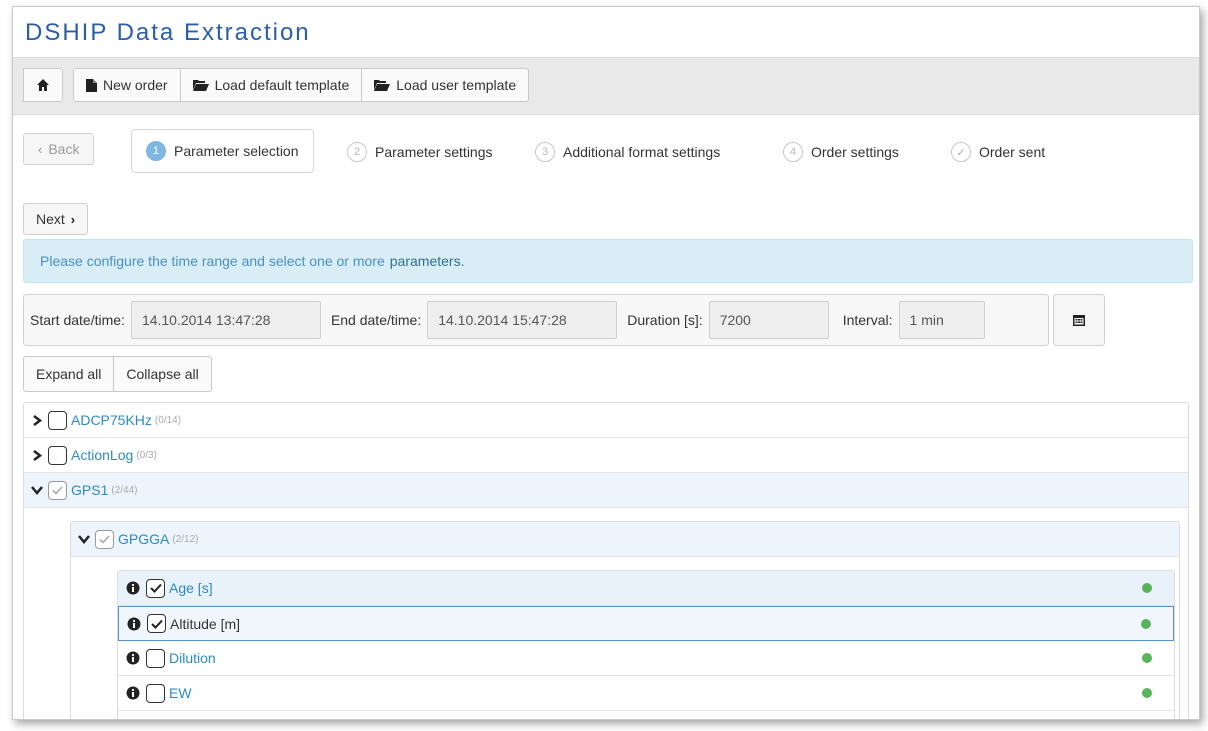 Image resolution: width=1208 pixels, height=731 pixels. I want to click on step-order-settings: 4 Order settings, so click(841, 152).